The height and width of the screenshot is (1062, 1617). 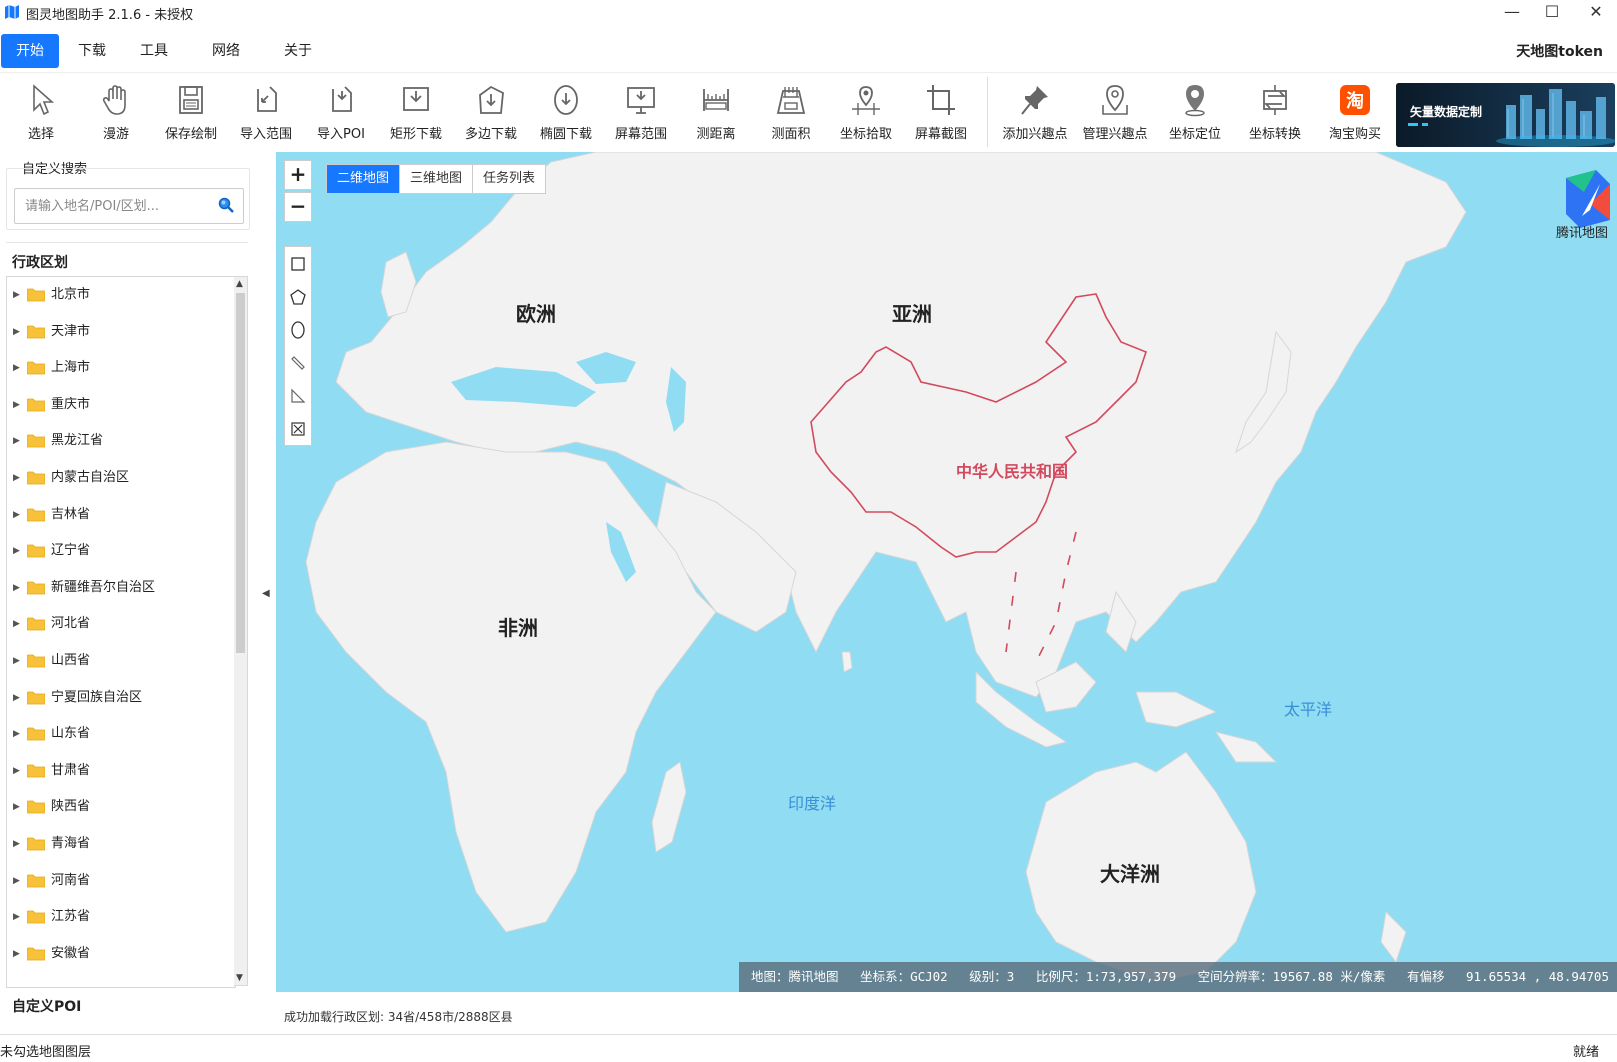 What do you see at coordinates (298, 263) in the screenshot?
I see `draw-rectangle-button` at bounding box center [298, 263].